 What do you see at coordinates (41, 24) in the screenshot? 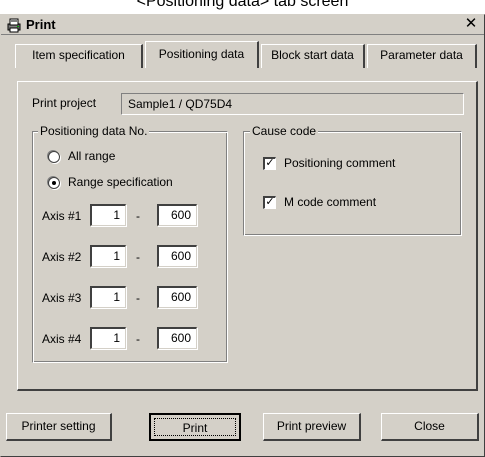
I see `window-title: Print` at bounding box center [41, 24].